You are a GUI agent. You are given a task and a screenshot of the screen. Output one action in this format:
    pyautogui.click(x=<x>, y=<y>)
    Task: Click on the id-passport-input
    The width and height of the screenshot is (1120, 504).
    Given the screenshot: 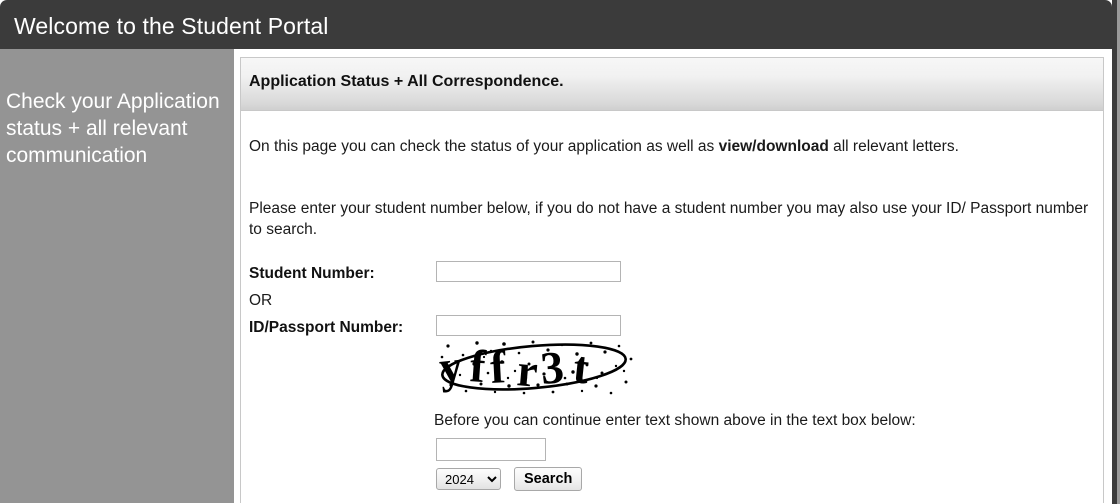 What is the action you would take?
    pyautogui.click(x=528, y=325)
    